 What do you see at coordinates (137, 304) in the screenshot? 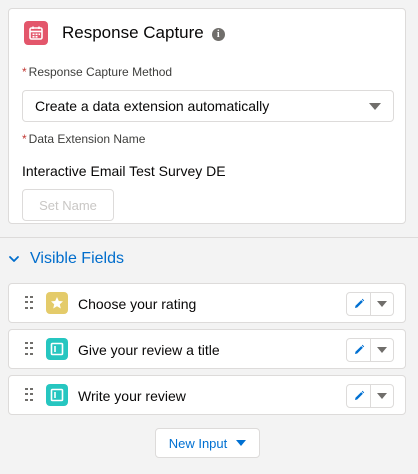
I see `field-label: Choose your rating` at bounding box center [137, 304].